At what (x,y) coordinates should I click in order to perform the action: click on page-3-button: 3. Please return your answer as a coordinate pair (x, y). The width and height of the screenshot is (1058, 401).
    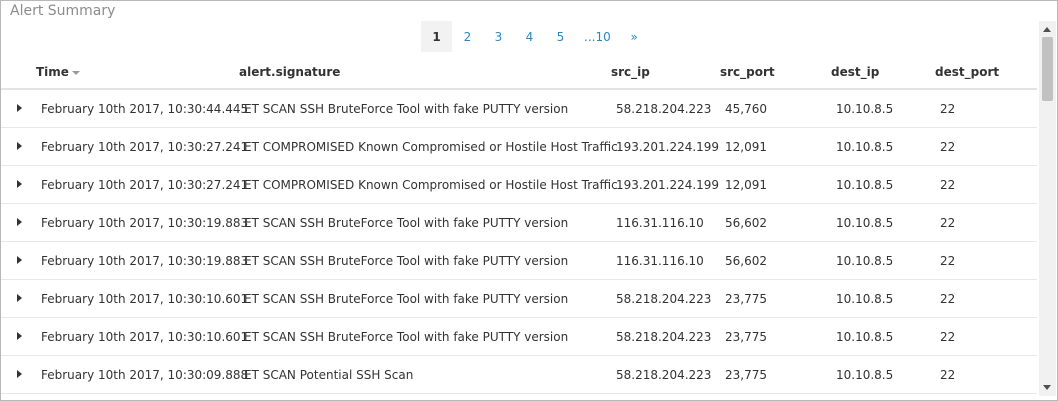
    Looking at the image, I should click on (498, 36).